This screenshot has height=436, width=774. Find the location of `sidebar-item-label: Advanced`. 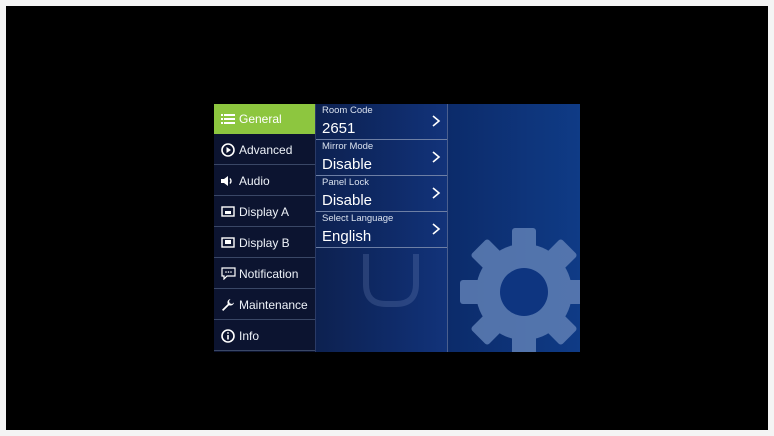

sidebar-item-label: Advanced is located at coordinates (266, 149).